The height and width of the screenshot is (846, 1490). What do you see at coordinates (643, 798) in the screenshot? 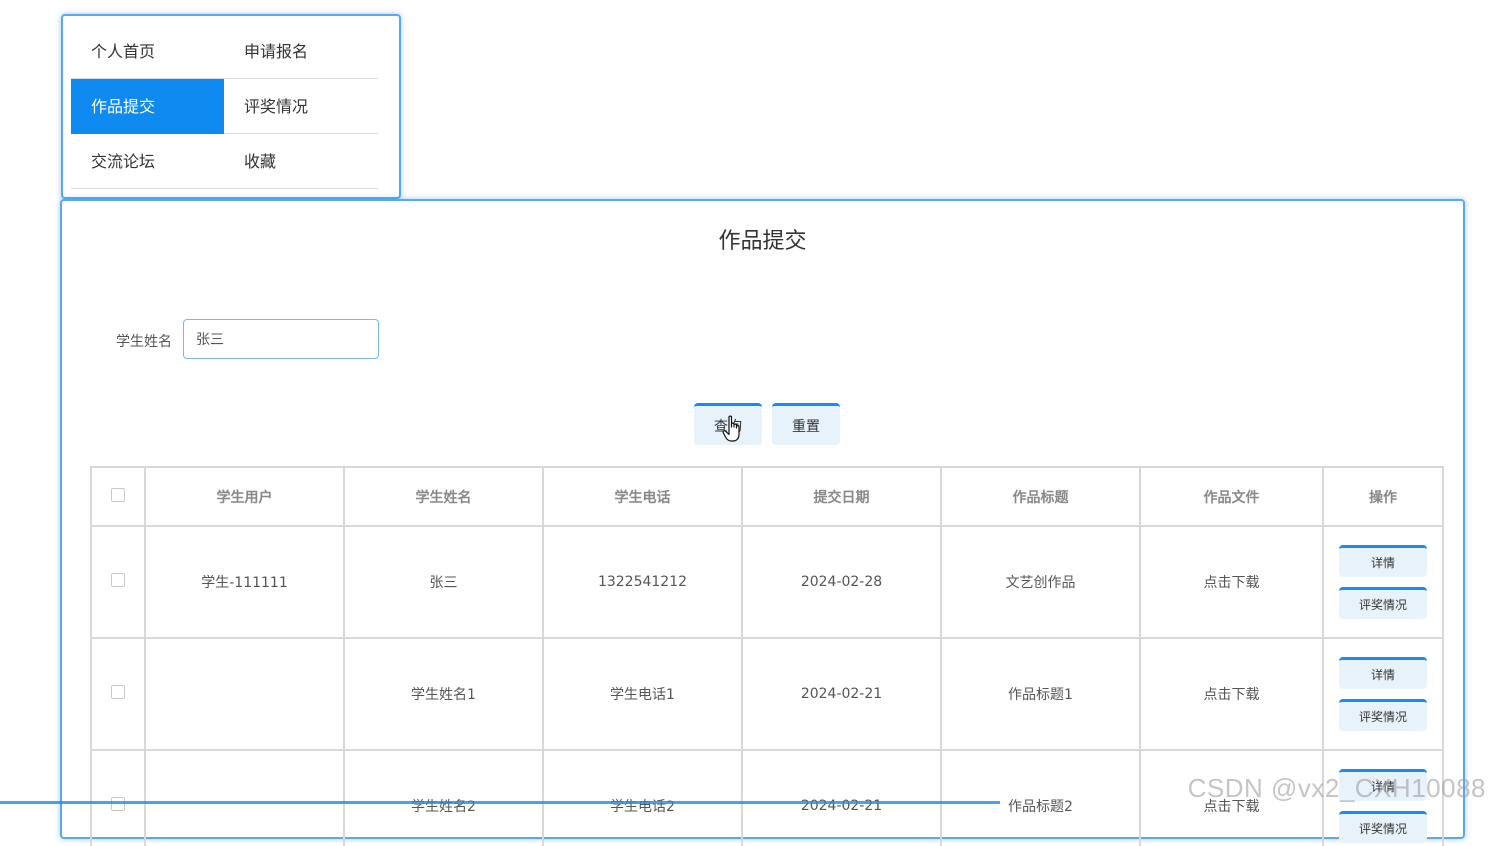
I see `cell-student-phone: 学生电话2` at bounding box center [643, 798].